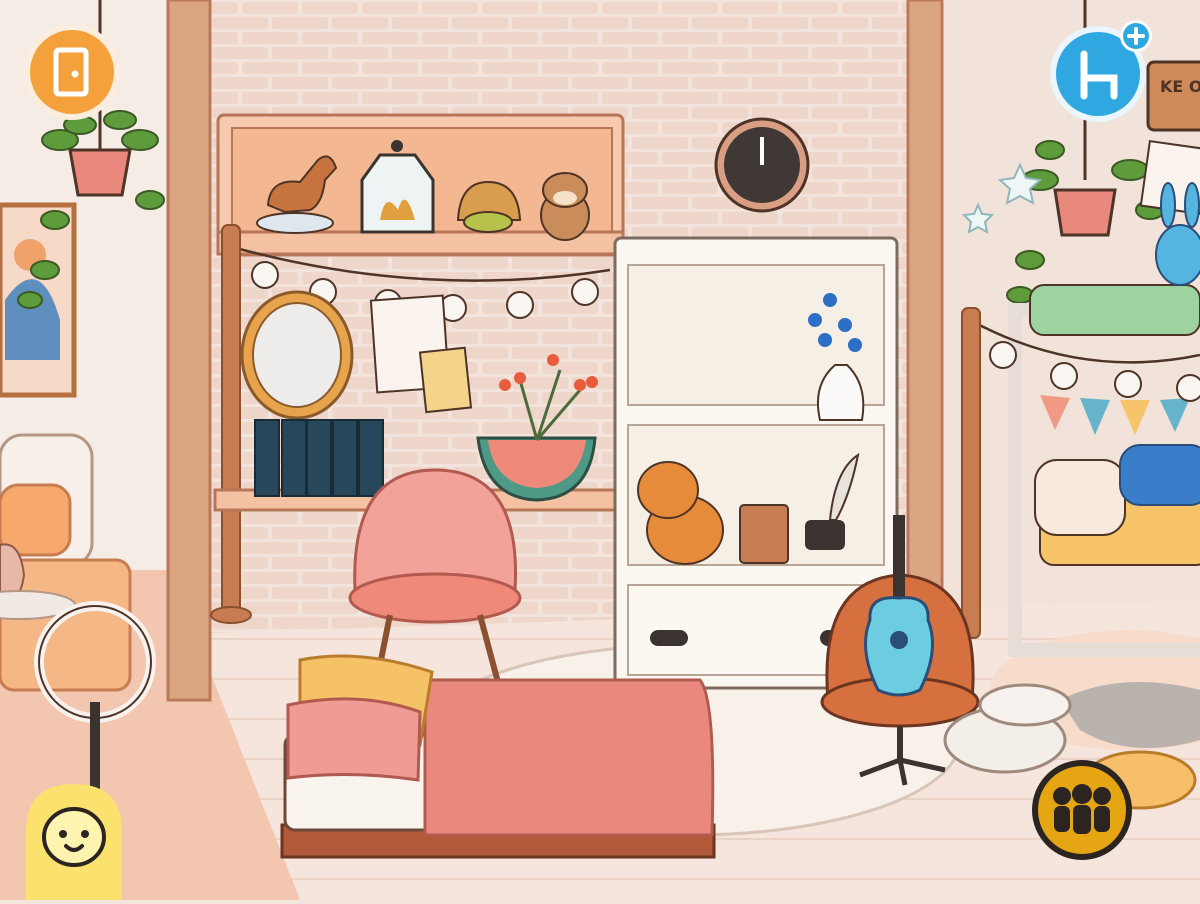 The height and width of the screenshot is (904, 1200). I want to click on pink-bed, so click(498, 756).